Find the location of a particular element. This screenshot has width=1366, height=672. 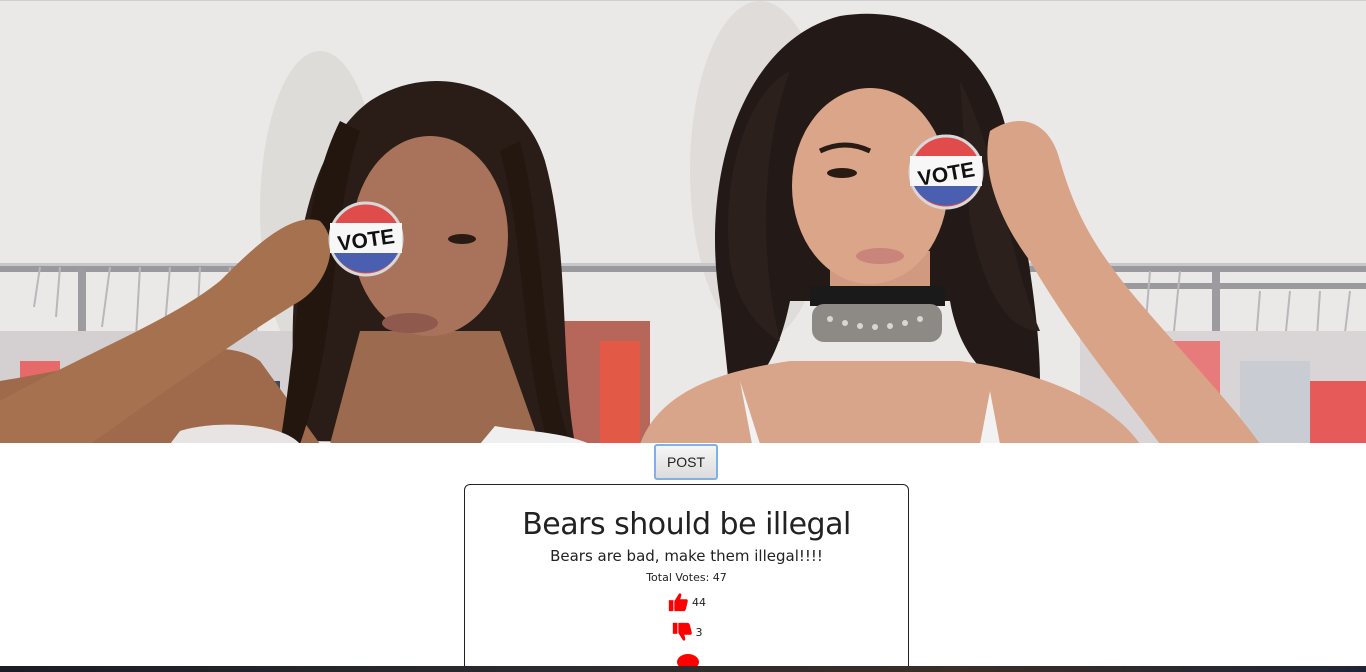

thumbs-down-icon is located at coordinates (682, 632).